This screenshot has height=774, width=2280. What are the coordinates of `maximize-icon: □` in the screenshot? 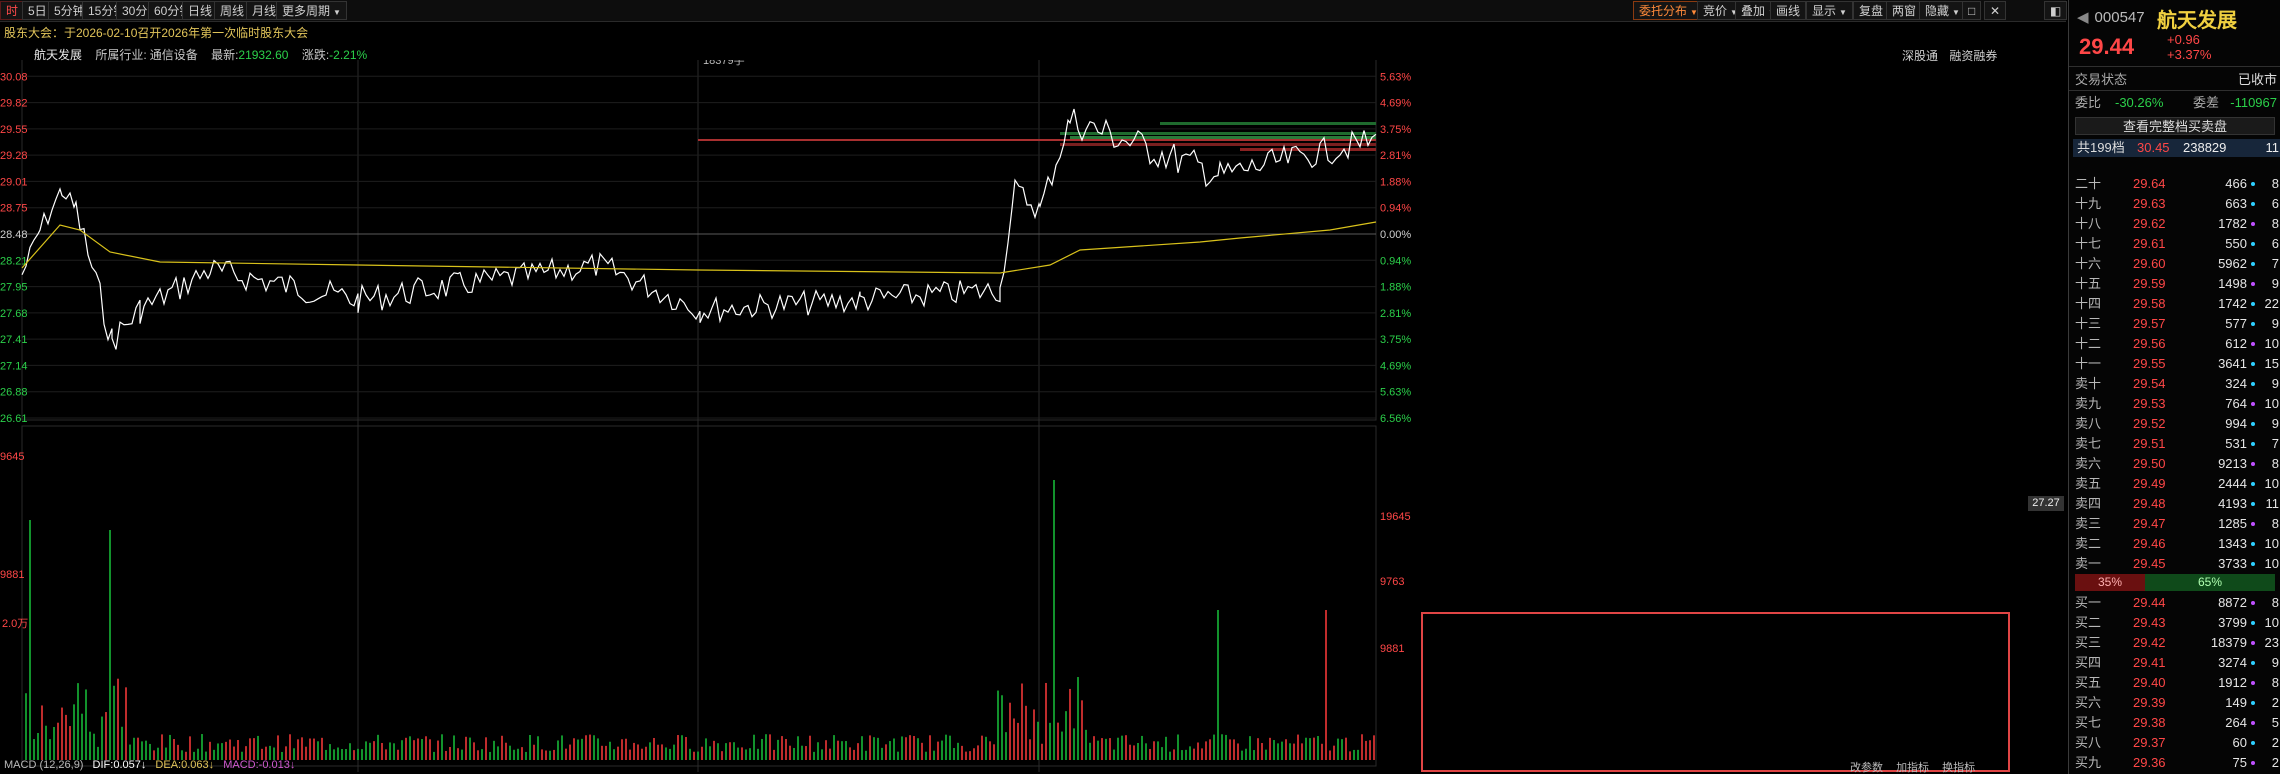 It's located at (1972, 10).